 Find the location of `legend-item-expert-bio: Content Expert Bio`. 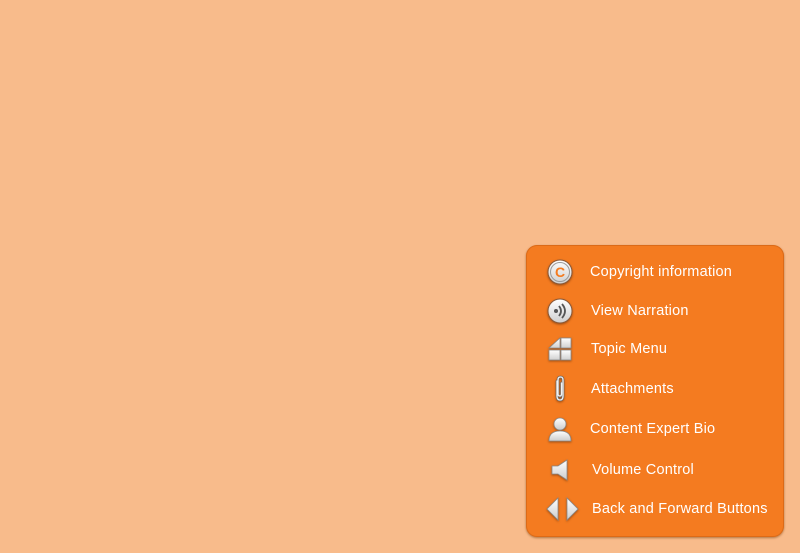

legend-item-expert-bio: Content Expert Bio is located at coordinates (655, 429).